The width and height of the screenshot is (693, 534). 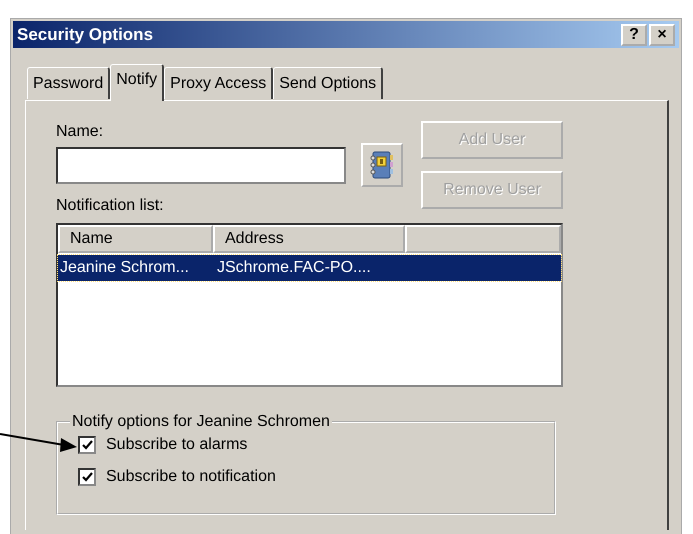 What do you see at coordinates (328, 83) in the screenshot?
I see `tab: Send Options` at bounding box center [328, 83].